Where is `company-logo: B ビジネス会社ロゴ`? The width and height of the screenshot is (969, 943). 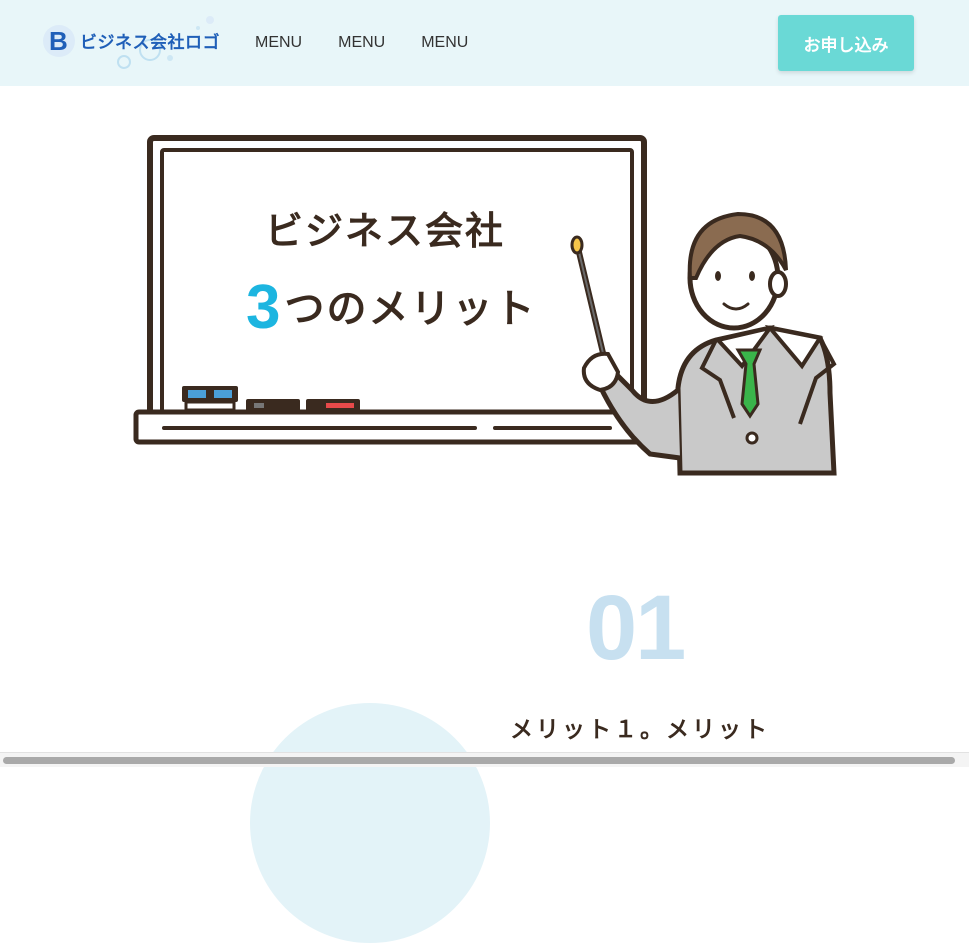 company-logo: B ビジネス会社ロゴ is located at coordinates (130, 43).